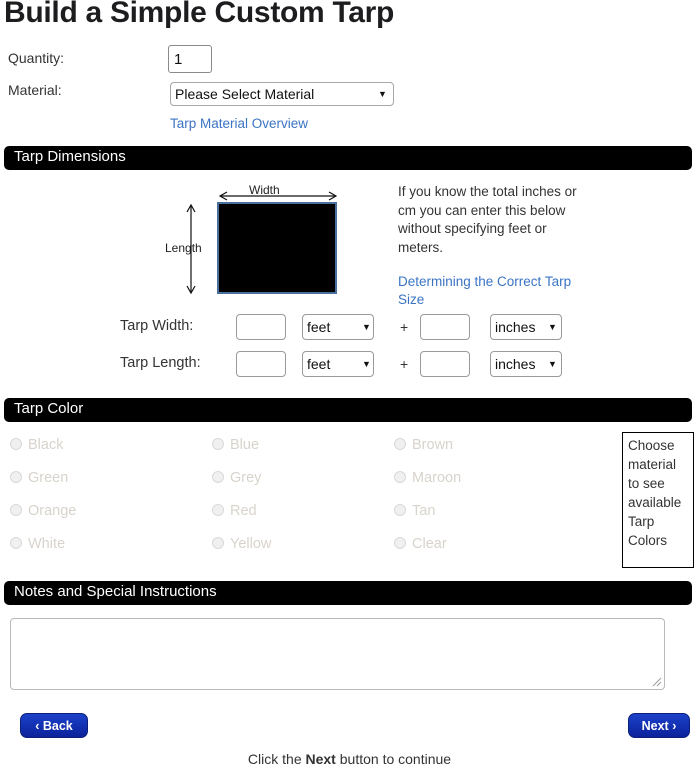  I want to click on tarp-width-inches-input, so click(445, 327).